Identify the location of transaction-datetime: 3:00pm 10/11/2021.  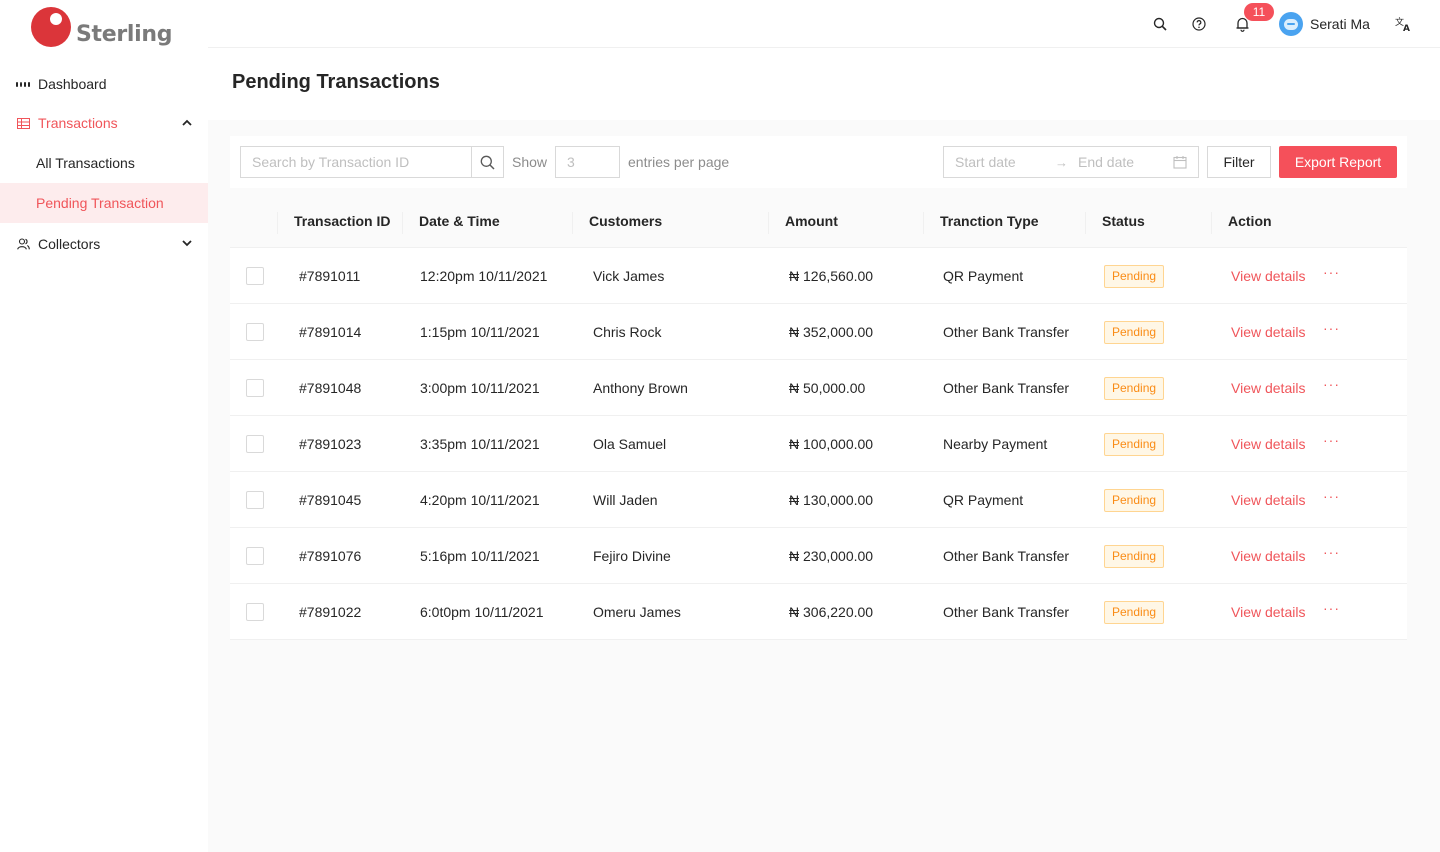
(480, 388).